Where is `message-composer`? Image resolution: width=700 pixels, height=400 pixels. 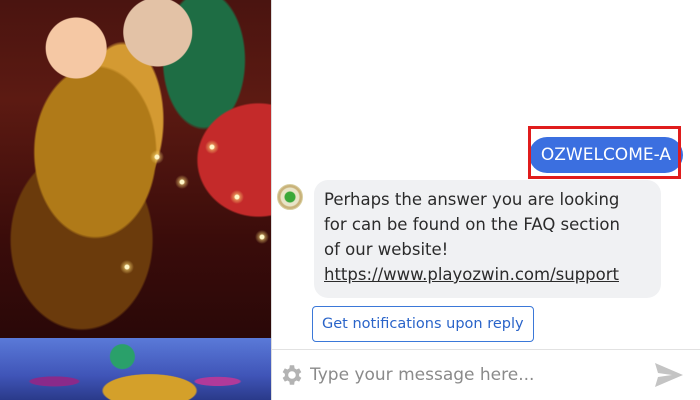 message-composer is located at coordinates (486, 374).